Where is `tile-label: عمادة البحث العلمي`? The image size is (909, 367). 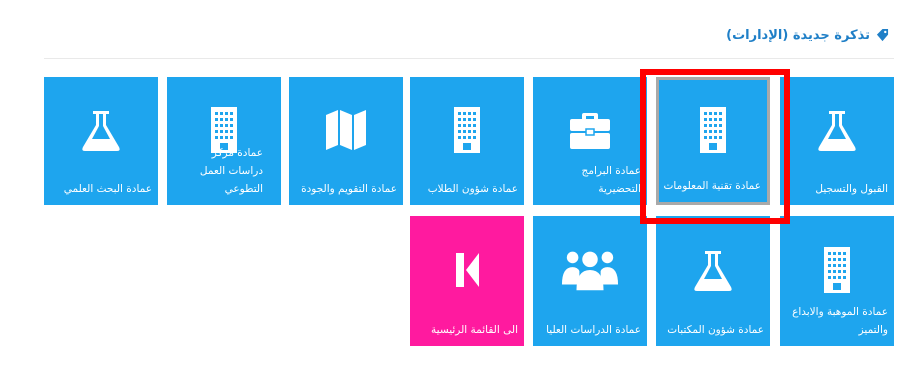
tile-label: عمادة البحث العلمي is located at coordinates (107, 189).